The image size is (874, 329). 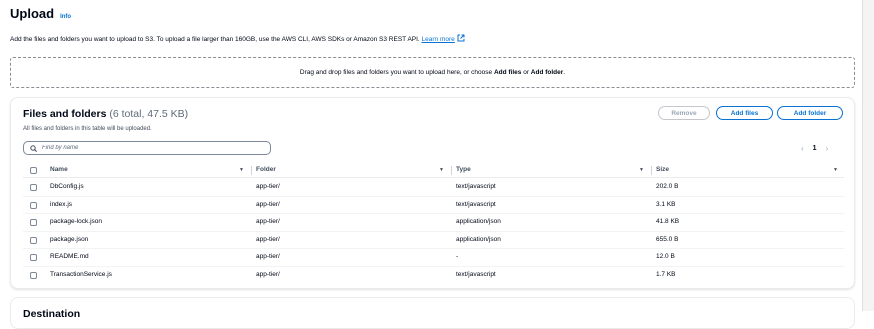 I want to click on panel-counter: (6 total, 47.5 KB), so click(x=149, y=114).